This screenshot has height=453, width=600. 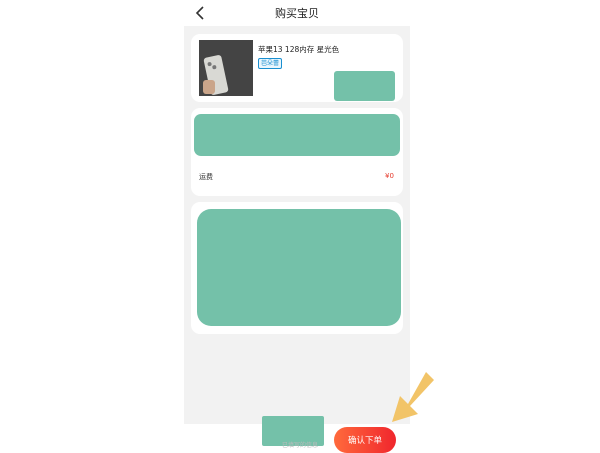 I want to click on product-tag: 芭朵蕾, so click(x=270, y=63).